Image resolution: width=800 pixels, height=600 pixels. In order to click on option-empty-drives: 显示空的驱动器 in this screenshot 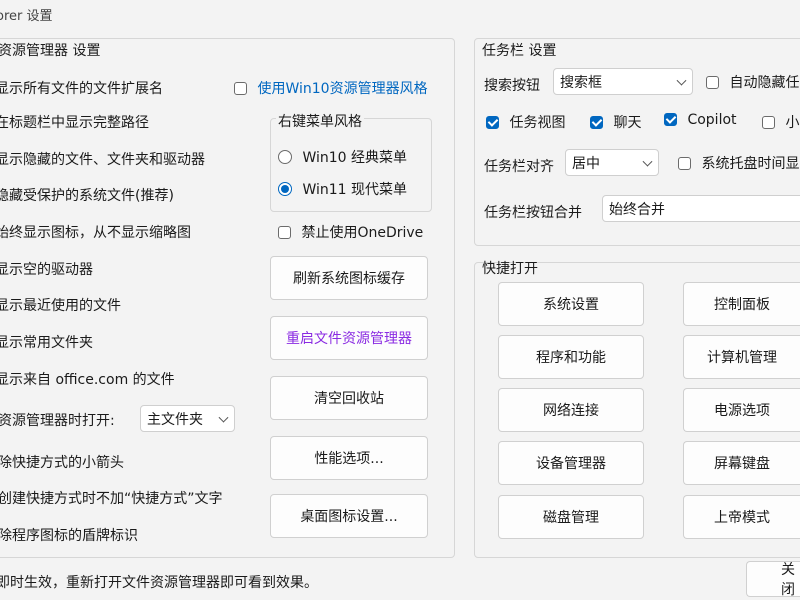, I will do `click(46, 269)`.